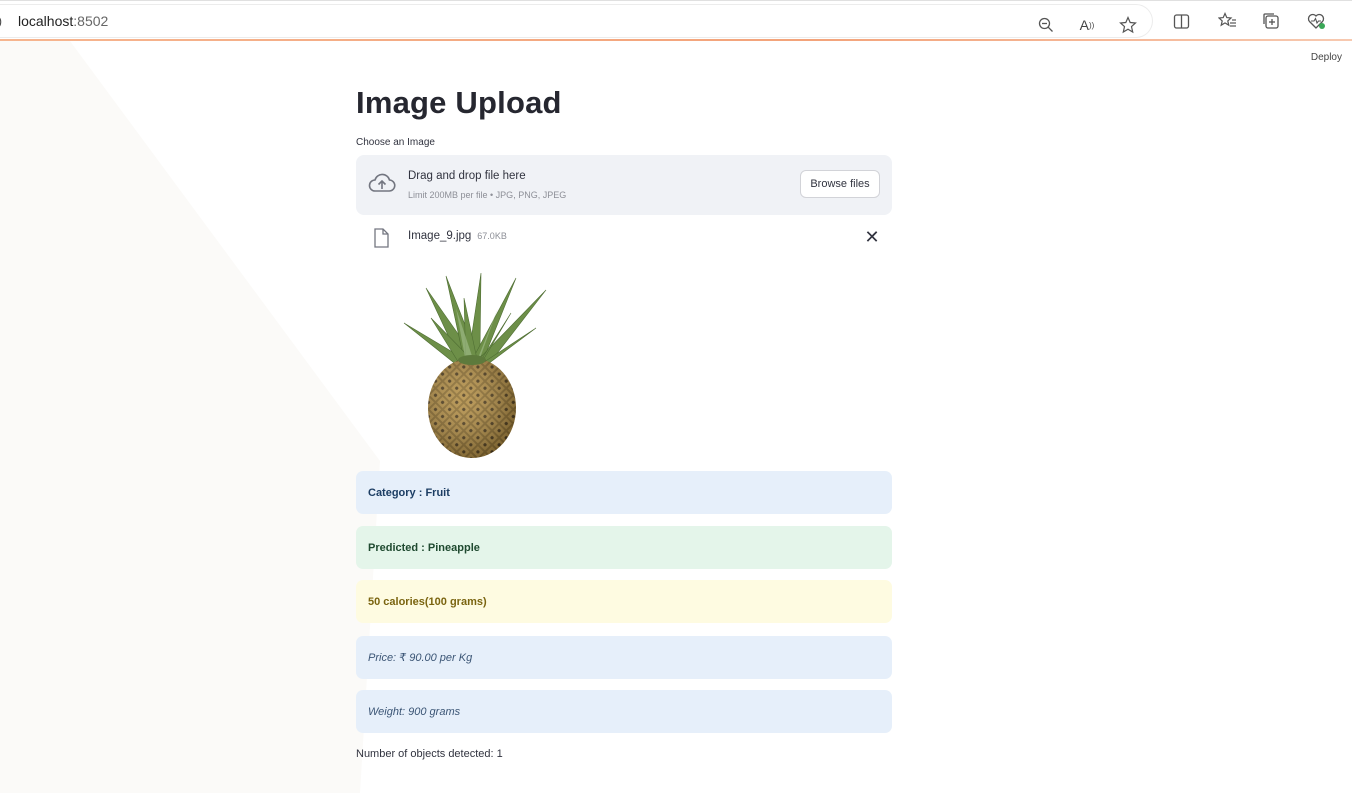  What do you see at coordinates (1181, 21) in the screenshot?
I see `split-screen-icon` at bounding box center [1181, 21].